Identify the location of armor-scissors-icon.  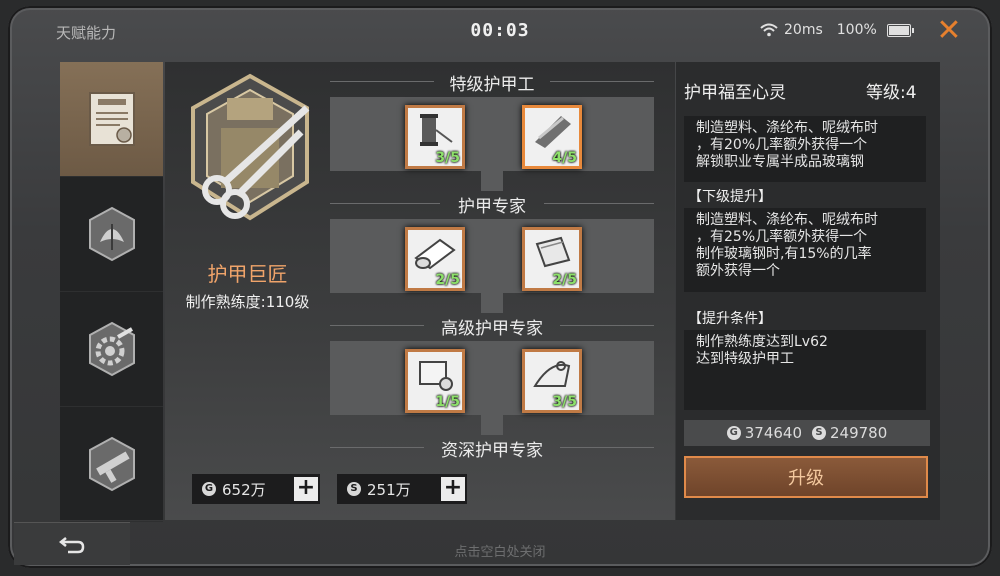
(250, 147).